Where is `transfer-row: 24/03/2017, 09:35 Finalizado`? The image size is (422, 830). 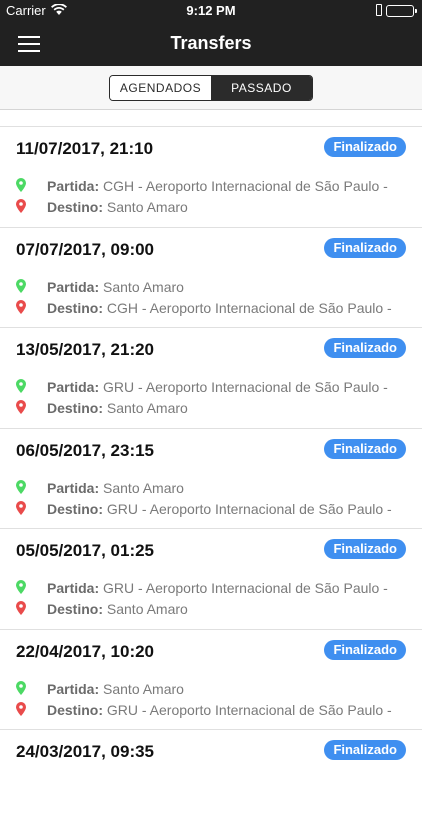
transfer-row: 24/03/2017, 09:35 Finalizado is located at coordinates (211, 779).